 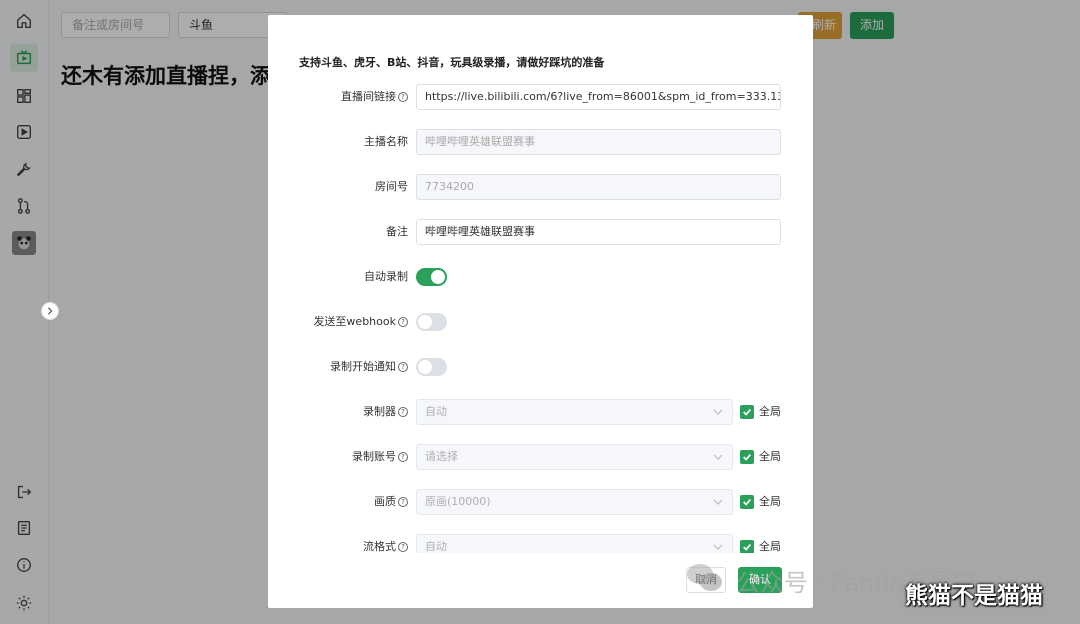 What do you see at coordinates (386, 276) in the screenshot?
I see `auto-record-label: 自动录制` at bounding box center [386, 276].